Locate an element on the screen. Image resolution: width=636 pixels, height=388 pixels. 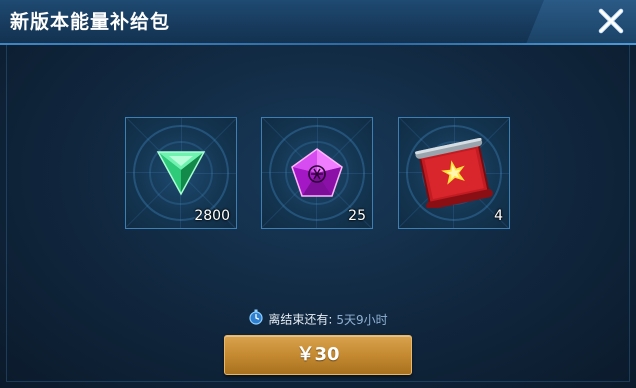
reward-item-green-crystal: 2800 is located at coordinates (181, 173).